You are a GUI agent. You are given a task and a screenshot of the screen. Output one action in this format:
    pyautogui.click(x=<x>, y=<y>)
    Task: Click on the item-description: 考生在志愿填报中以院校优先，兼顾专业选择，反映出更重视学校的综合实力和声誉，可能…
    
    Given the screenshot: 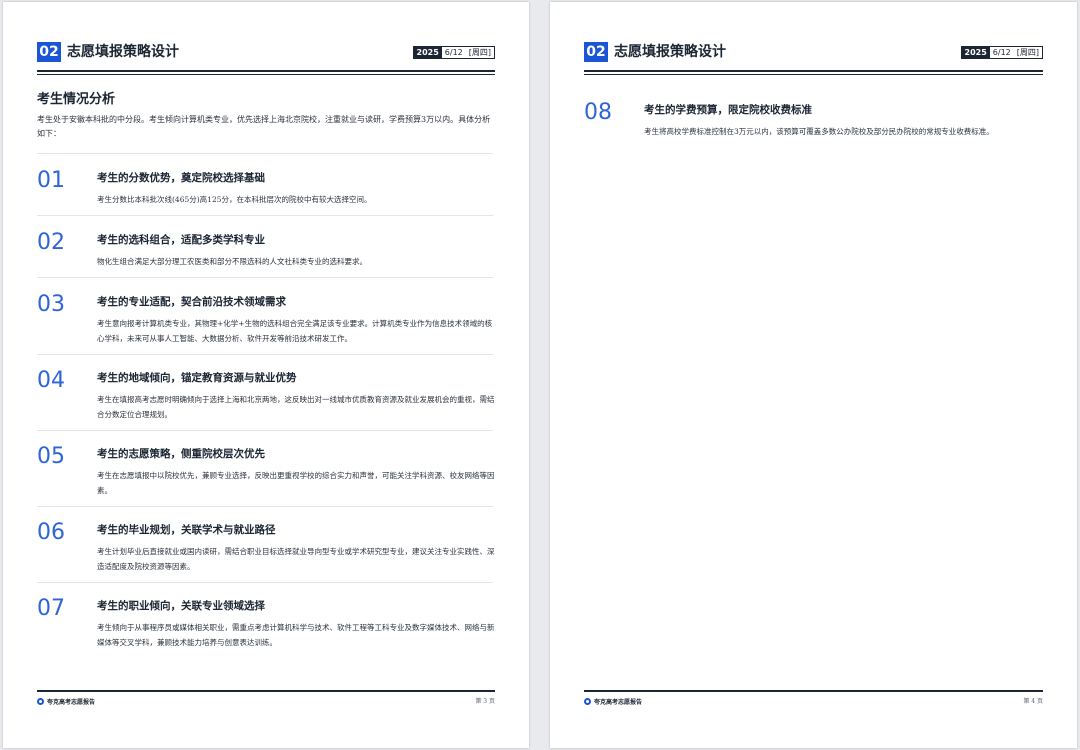 What is the action you would take?
    pyautogui.click(x=296, y=483)
    